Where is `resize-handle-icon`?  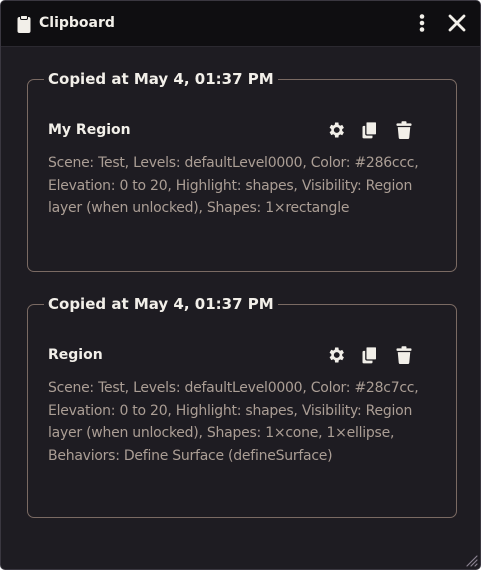
resize-handle-icon is located at coordinates (471, 560).